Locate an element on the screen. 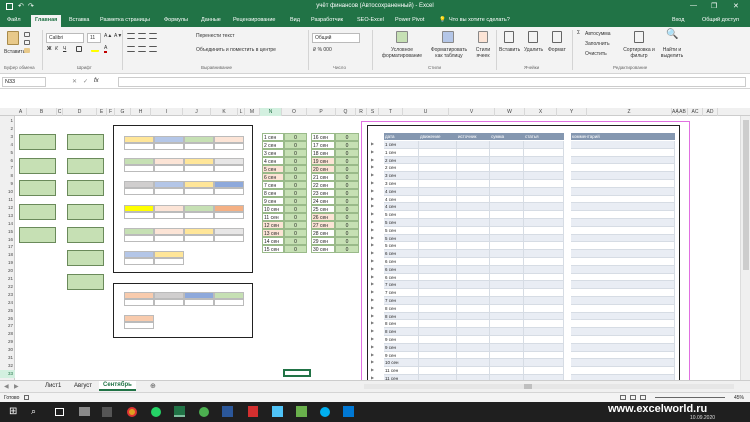 This screenshot has width=750, height=422. tab-formulas: Формулы is located at coordinates (176, 20).